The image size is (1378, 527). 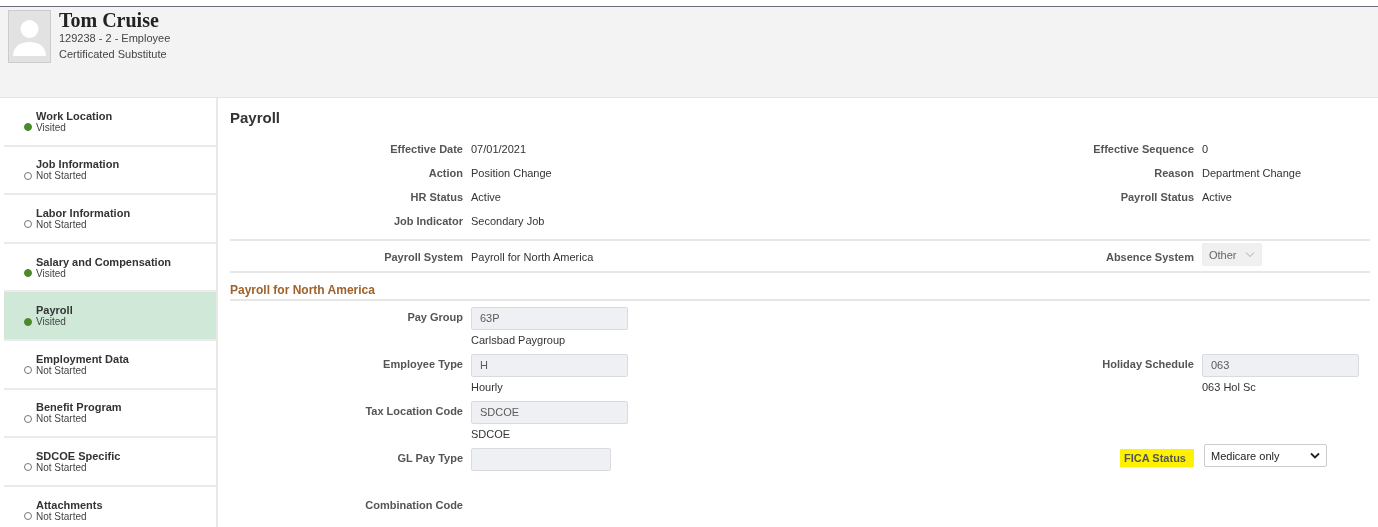 I want to click on field-label: GL Pay Type, so click(x=430, y=458).